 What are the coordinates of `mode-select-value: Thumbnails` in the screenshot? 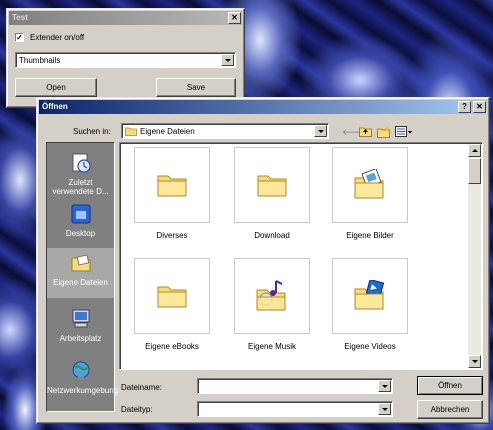 It's located at (40, 60).